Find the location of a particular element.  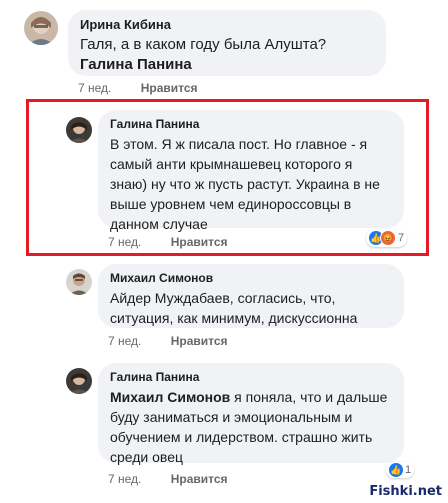

comment-author: Михаил Симонов is located at coordinates (251, 278).